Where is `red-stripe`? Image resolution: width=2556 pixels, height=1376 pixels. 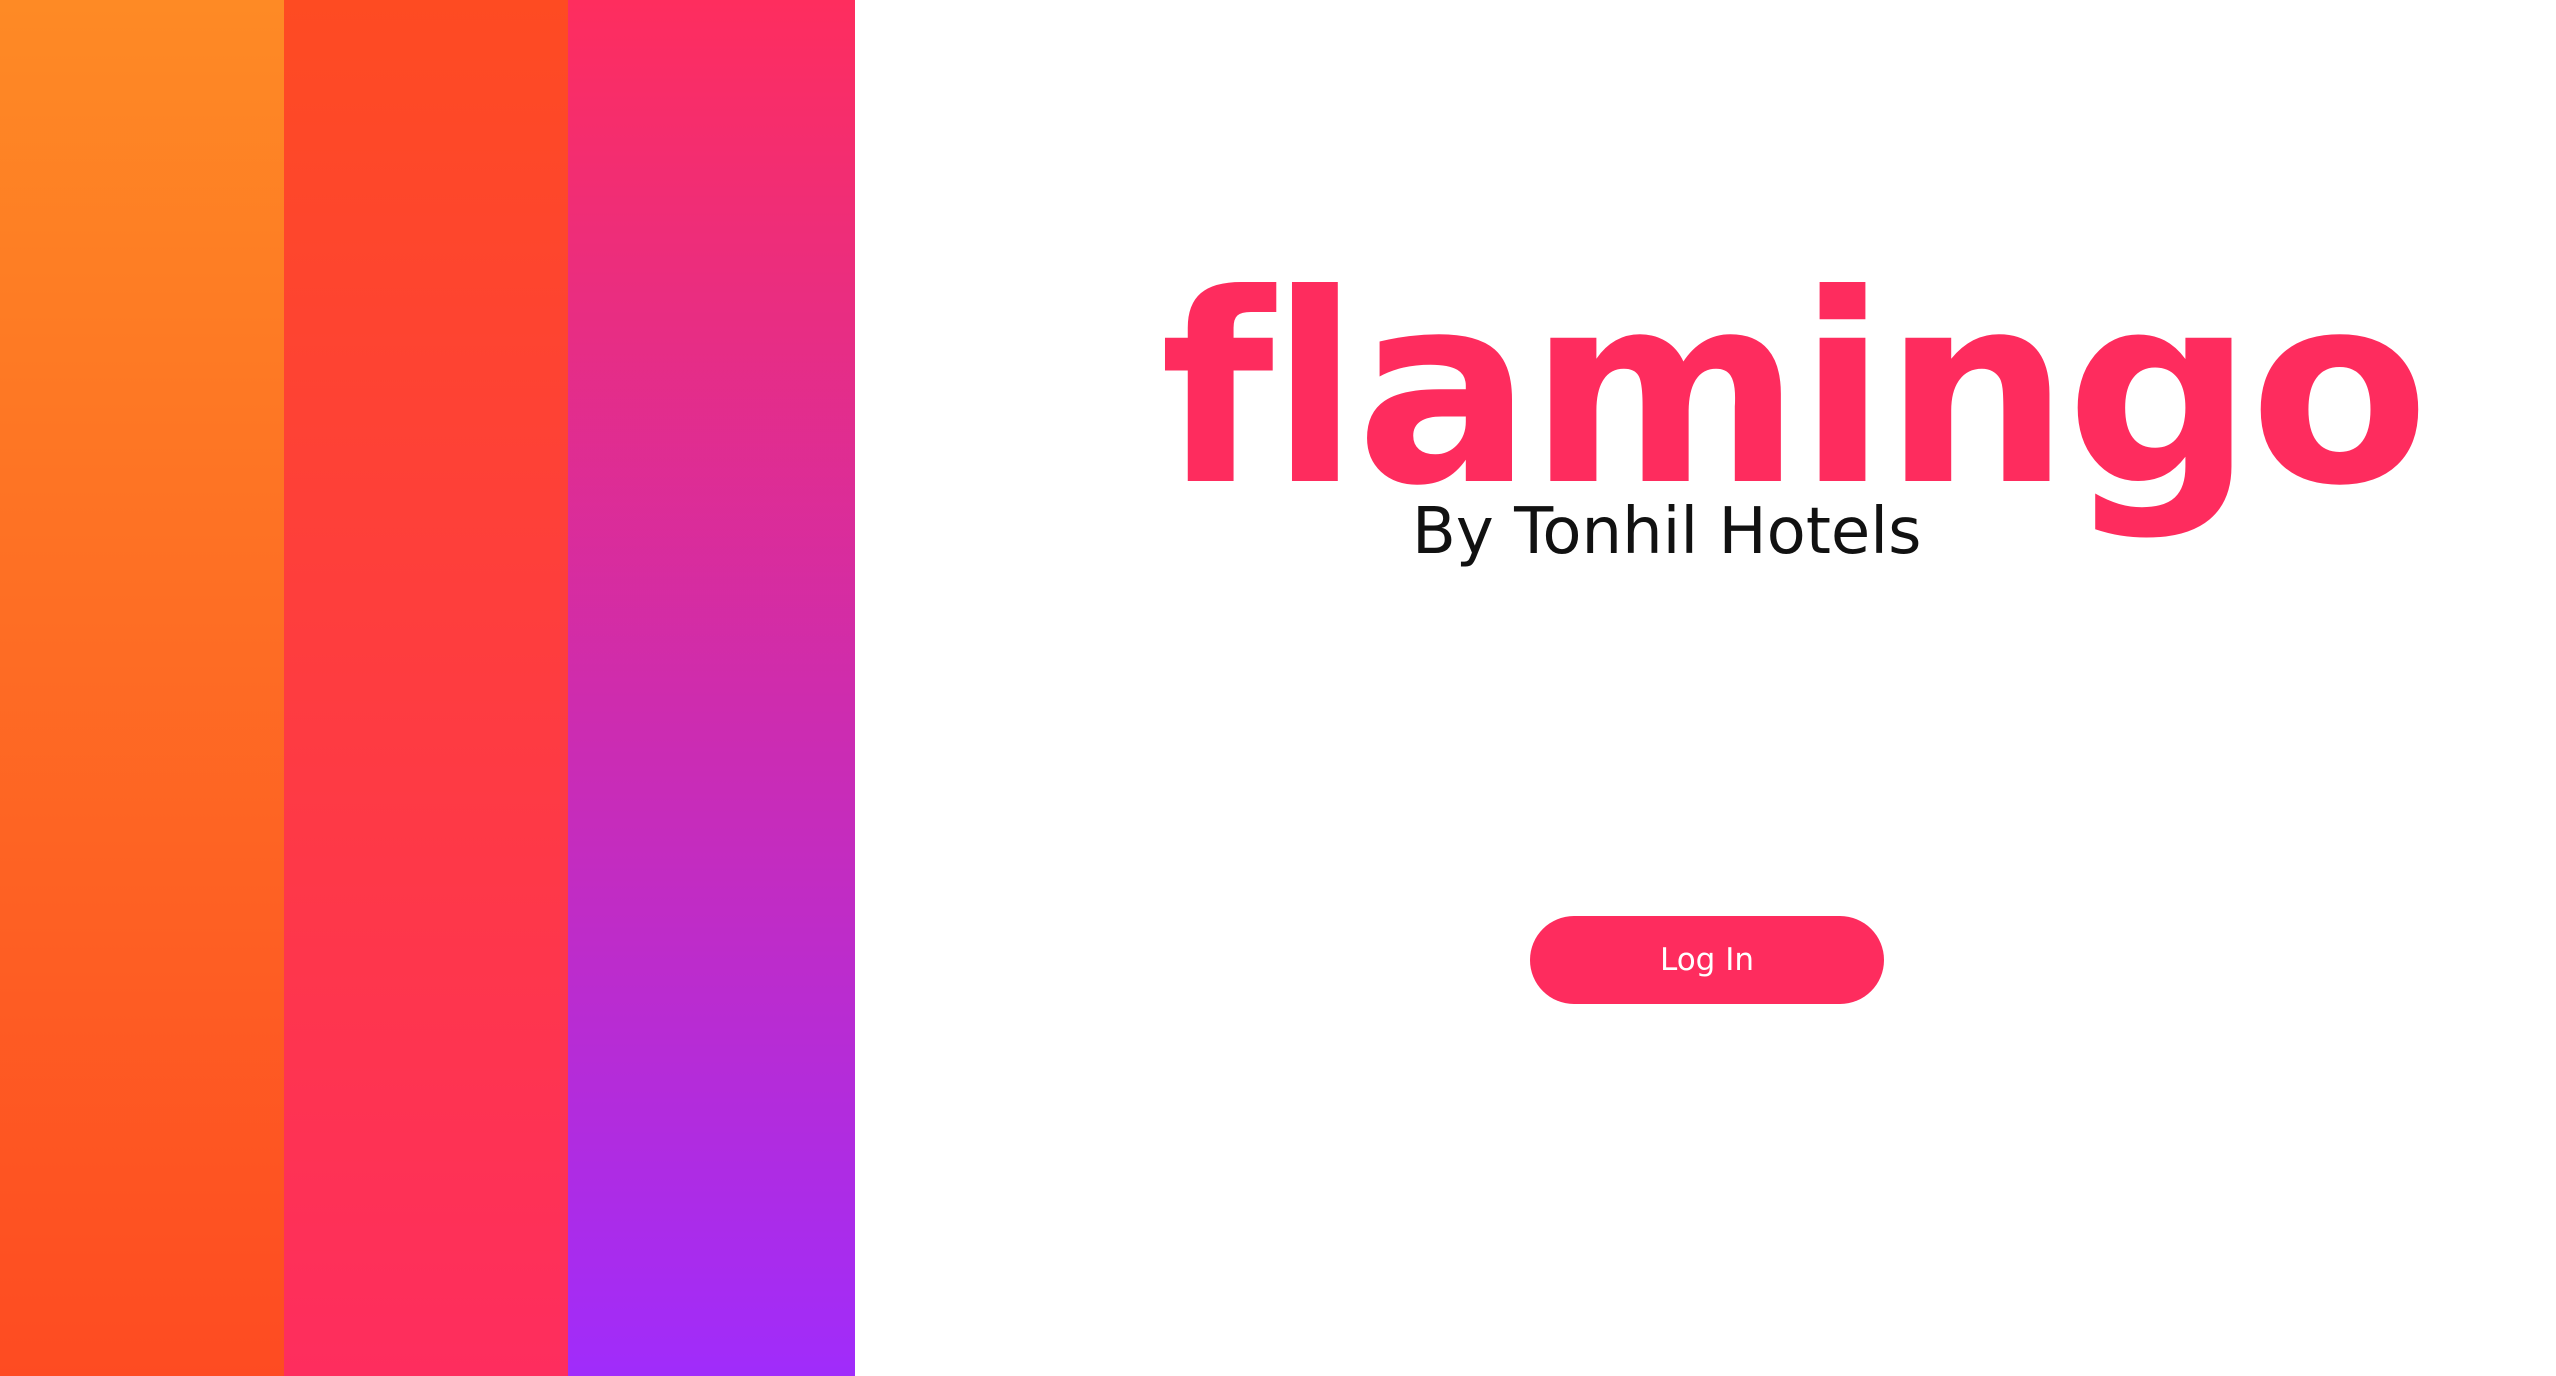 red-stripe is located at coordinates (426, 688).